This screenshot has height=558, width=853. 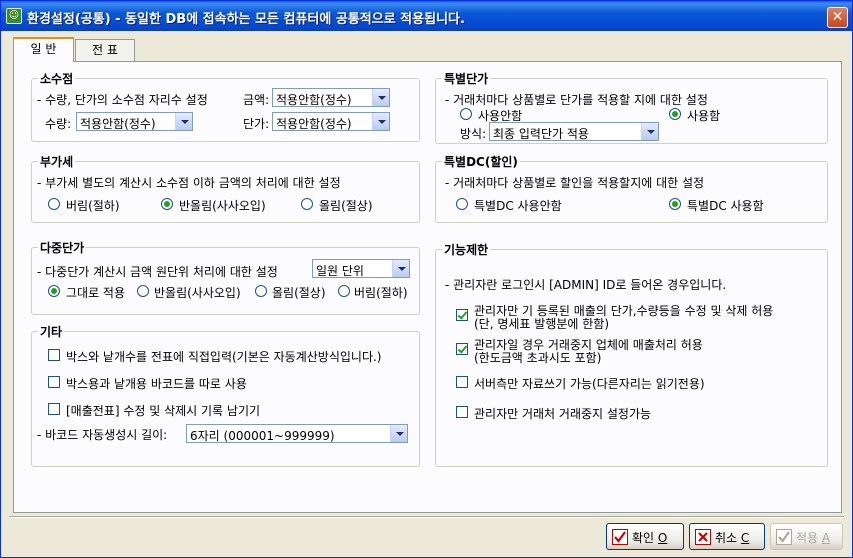 I want to click on barcode-length-value: 6자리 (000001~999999), so click(x=262, y=436).